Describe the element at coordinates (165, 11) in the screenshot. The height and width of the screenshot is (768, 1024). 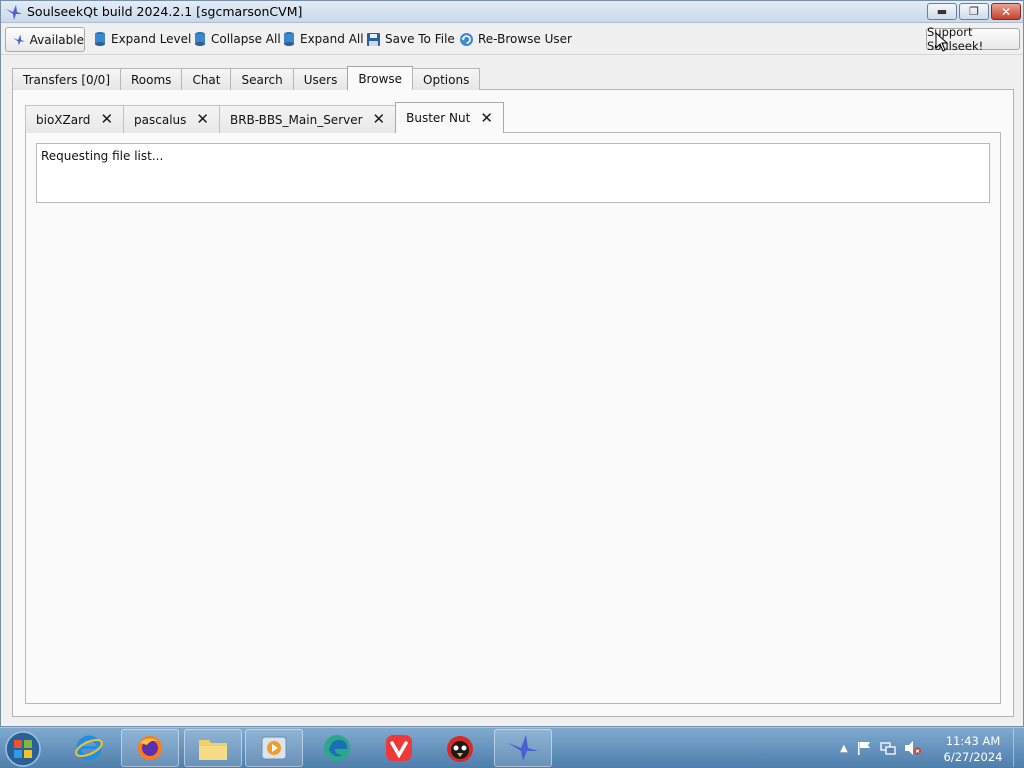
I see `window-title: SoulseekQt build 2024.2.1 [sgcmarsonCVM]` at that location.